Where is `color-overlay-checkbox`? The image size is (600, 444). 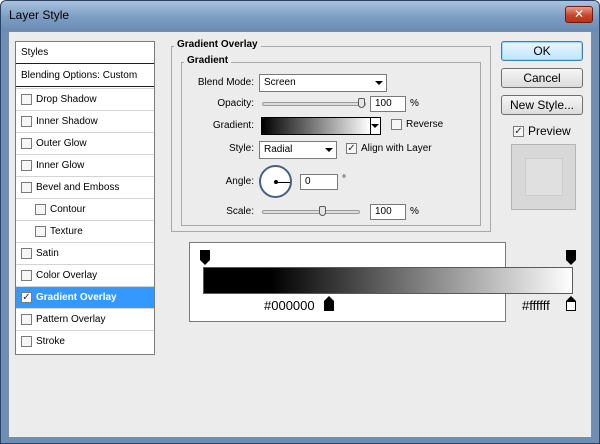
color-overlay-checkbox is located at coordinates (26, 275).